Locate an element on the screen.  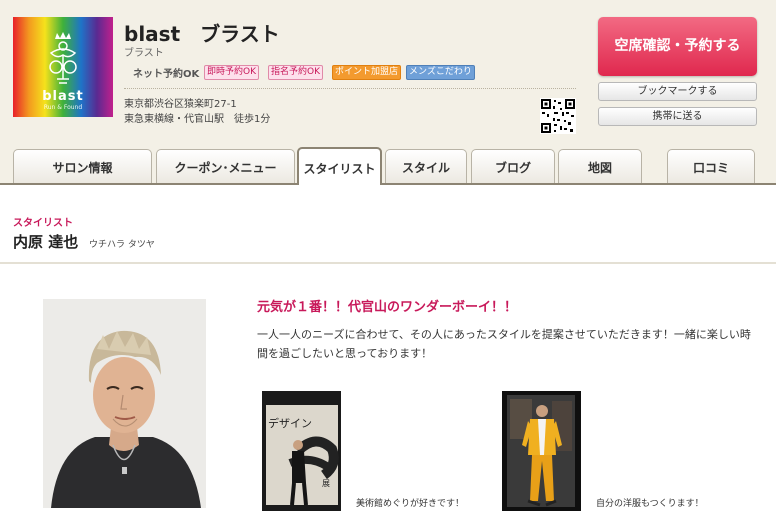
tab-style: スタイル is located at coordinates (426, 166).